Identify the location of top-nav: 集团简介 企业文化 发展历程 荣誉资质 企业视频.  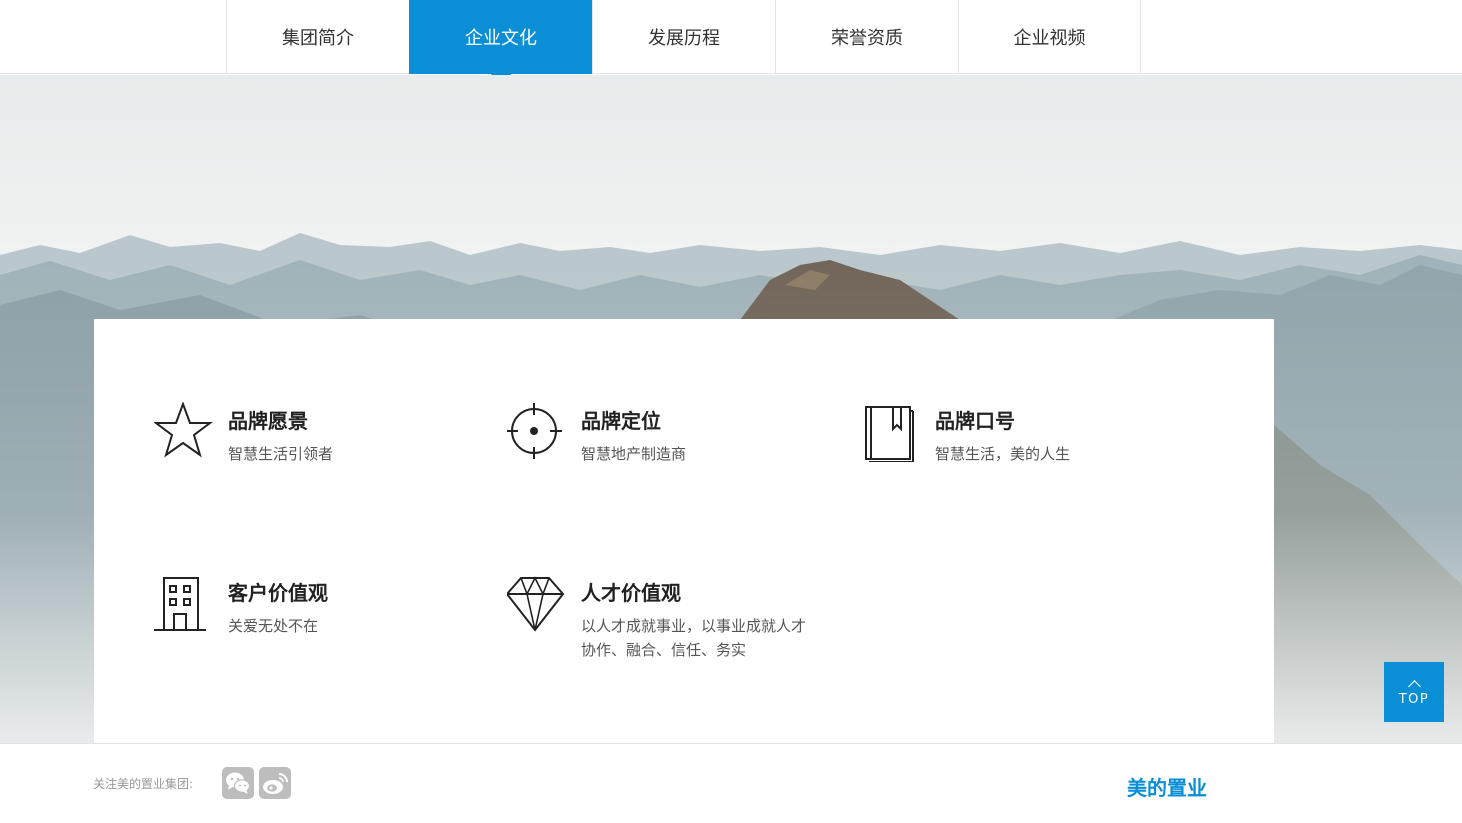
(731, 43).